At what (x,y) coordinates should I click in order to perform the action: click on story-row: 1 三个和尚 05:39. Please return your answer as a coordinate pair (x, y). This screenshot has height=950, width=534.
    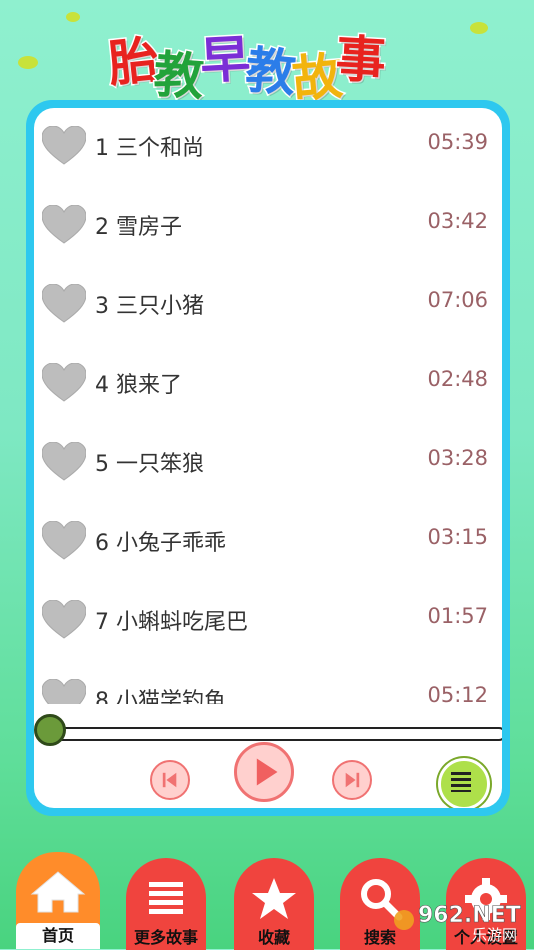
    Looking at the image, I should click on (268, 147).